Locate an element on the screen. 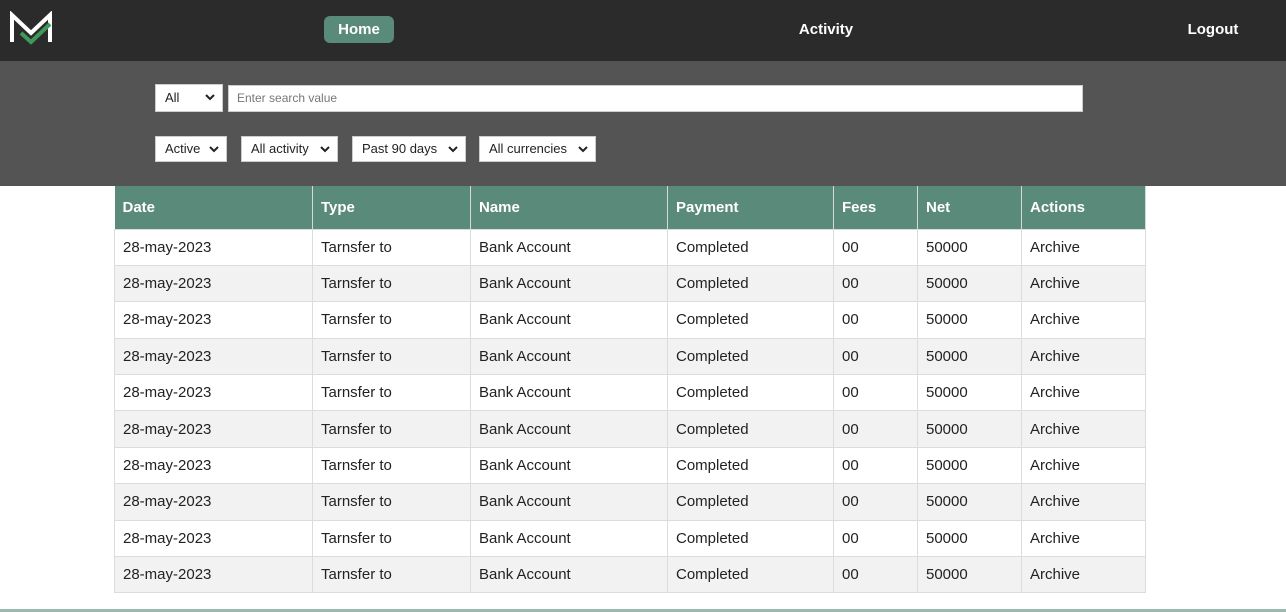 Image resolution: width=1286 pixels, height=612 pixels. table-header-row: Date Type Name Payment Fees Net Actions is located at coordinates (630, 207).